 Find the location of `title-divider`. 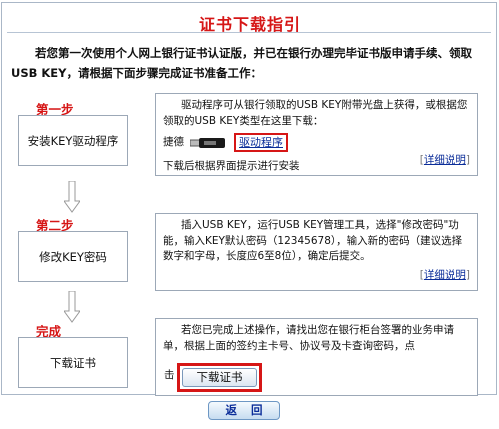

title-divider is located at coordinates (249, 32).